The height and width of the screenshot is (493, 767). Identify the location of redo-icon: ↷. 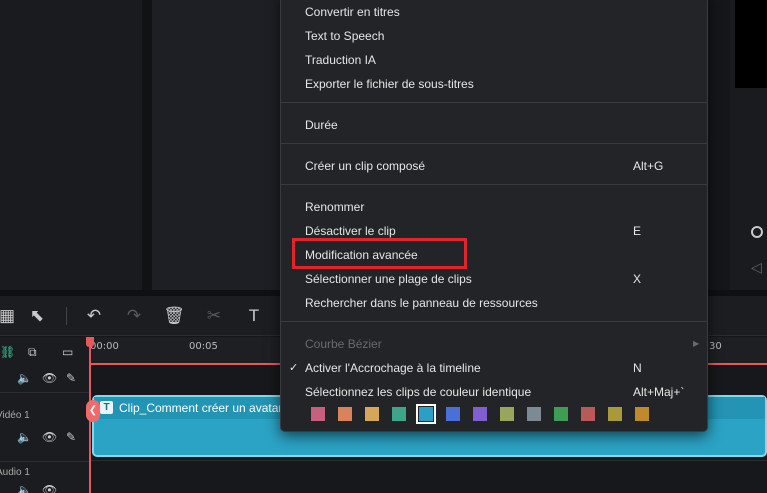
(134, 316).